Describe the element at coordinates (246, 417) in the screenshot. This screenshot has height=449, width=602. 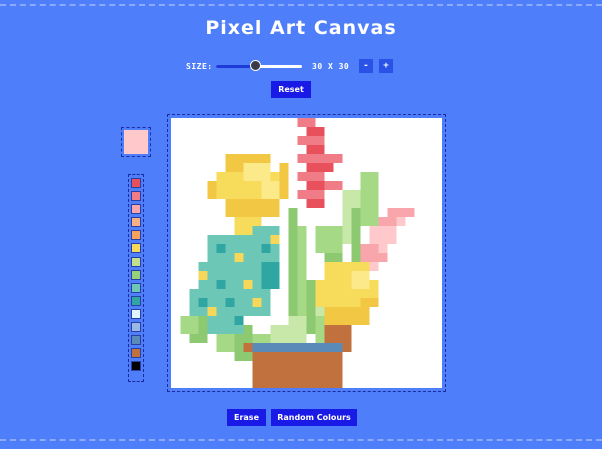
I see `erase-button: Erase` at that location.